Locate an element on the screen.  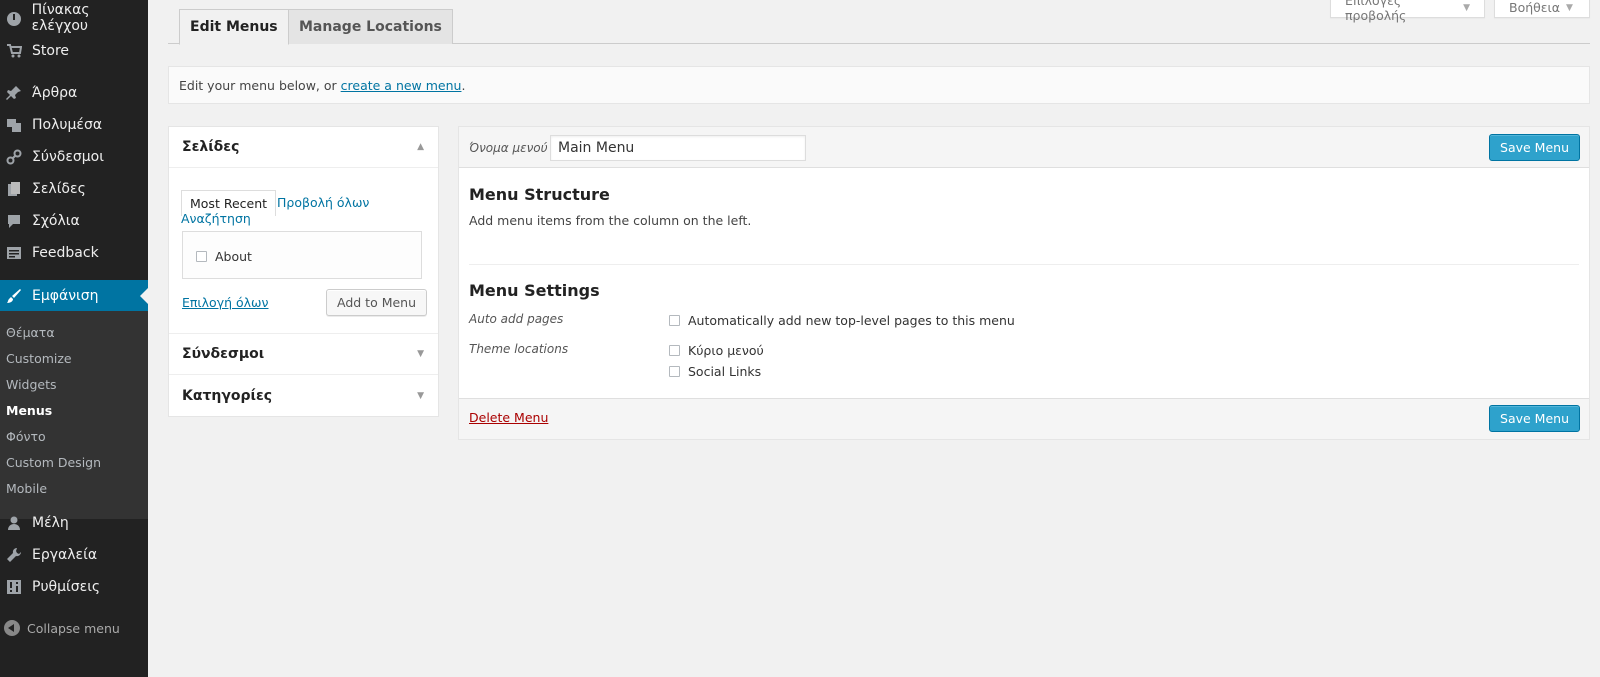
collapse-menu-label: Collapse menu is located at coordinates (73, 628).